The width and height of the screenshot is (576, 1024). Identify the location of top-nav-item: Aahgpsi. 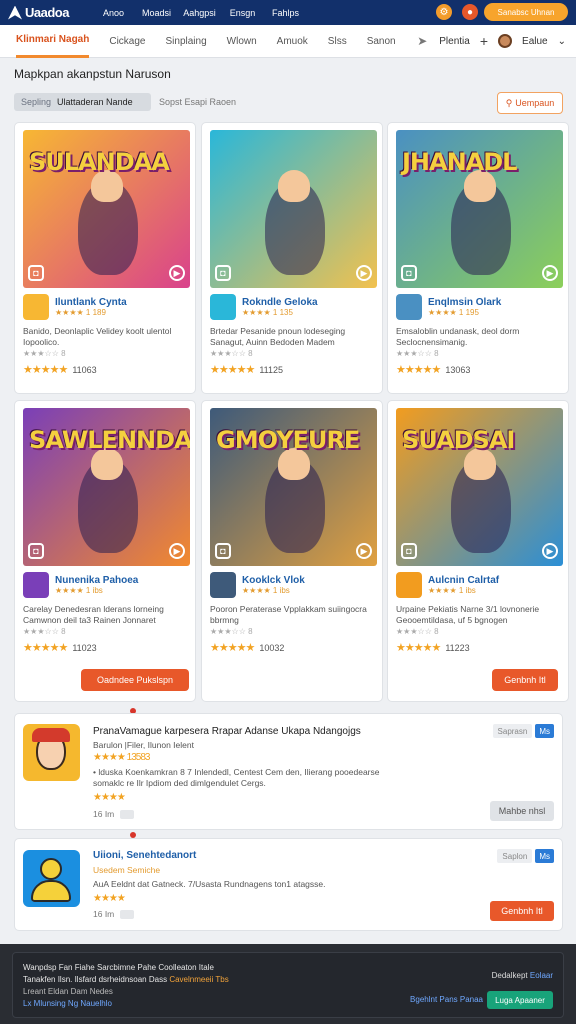
(199, 13).